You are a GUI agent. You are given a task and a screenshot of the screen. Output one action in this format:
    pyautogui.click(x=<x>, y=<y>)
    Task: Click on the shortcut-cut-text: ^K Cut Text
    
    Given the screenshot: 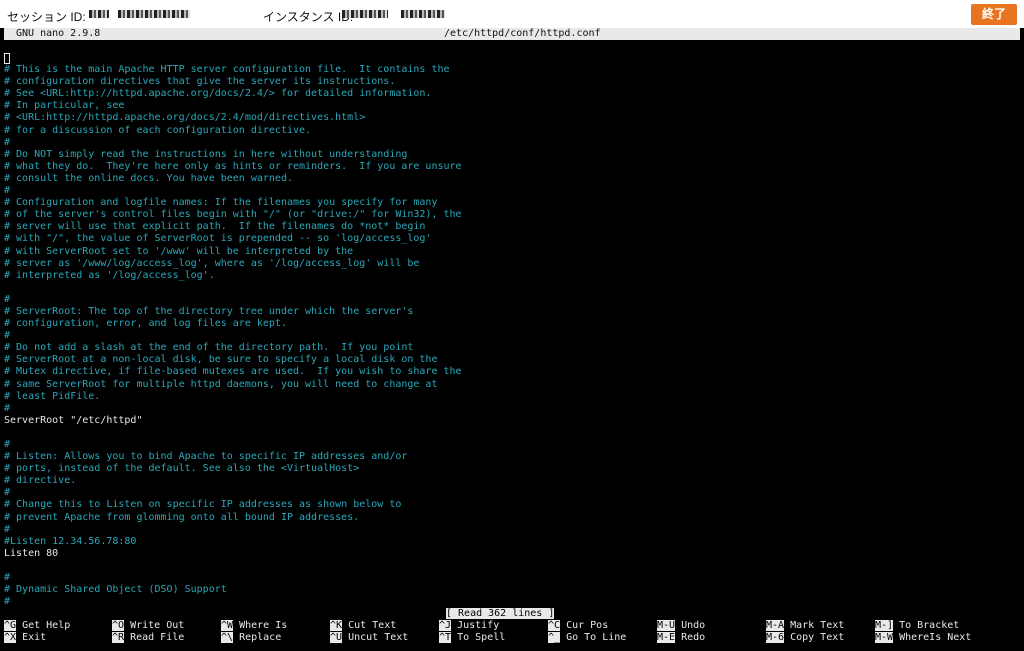 What is the action you would take?
    pyautogui.click(x=363, y=626)
    